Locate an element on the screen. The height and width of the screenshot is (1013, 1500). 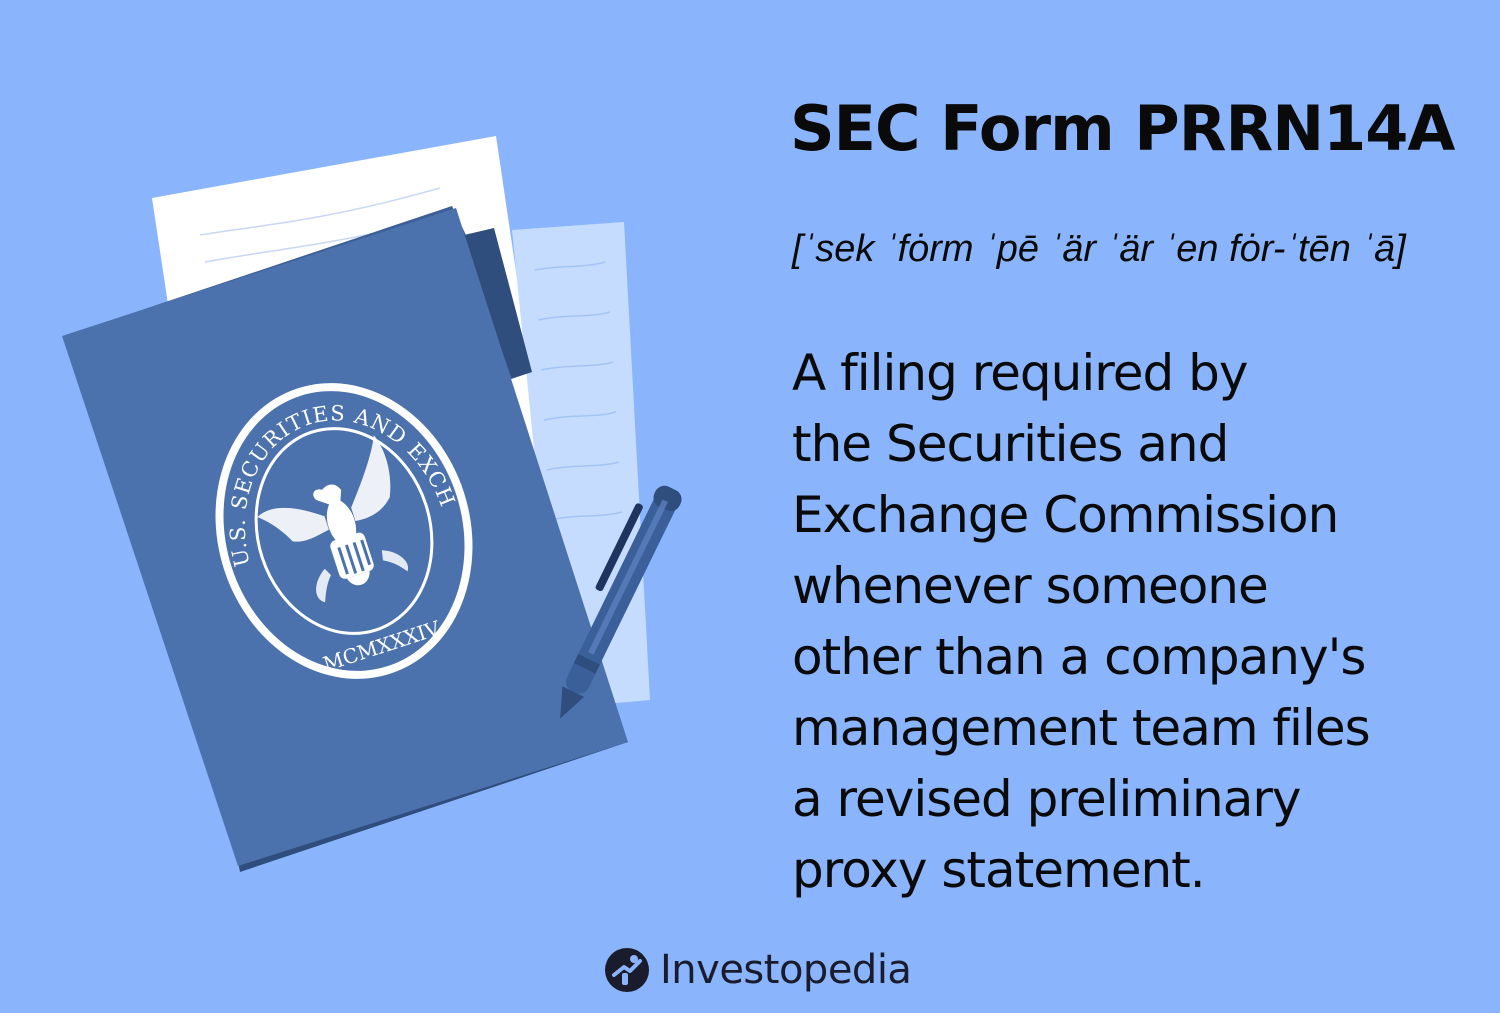
definition-line: proxy statement. is located at coordinates (999, 870).